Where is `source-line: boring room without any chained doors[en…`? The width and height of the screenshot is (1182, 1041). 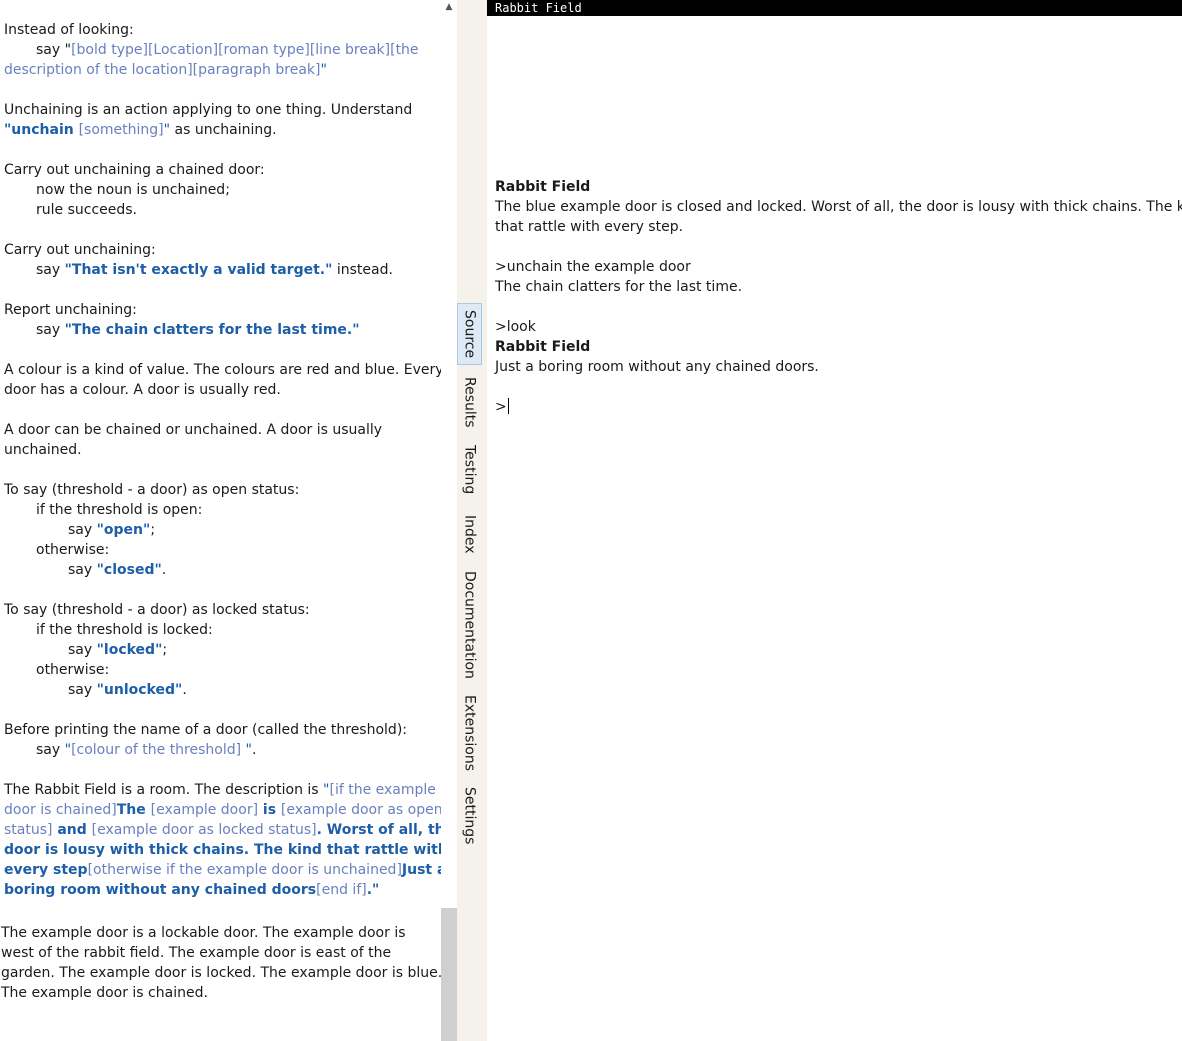
source-line: boring room without any chained doors[en… is located at coordinates (192, 890).